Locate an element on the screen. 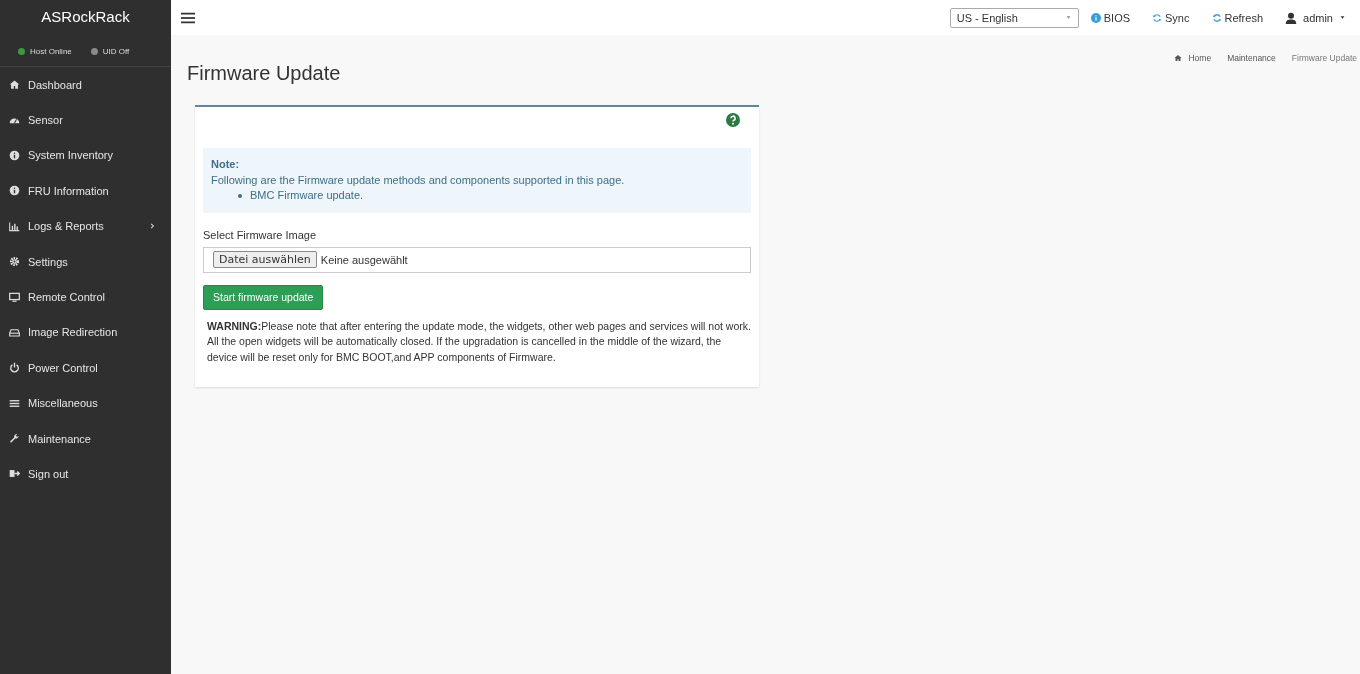  sidebar-item: Dashboard is located at coordinates (85, 85).